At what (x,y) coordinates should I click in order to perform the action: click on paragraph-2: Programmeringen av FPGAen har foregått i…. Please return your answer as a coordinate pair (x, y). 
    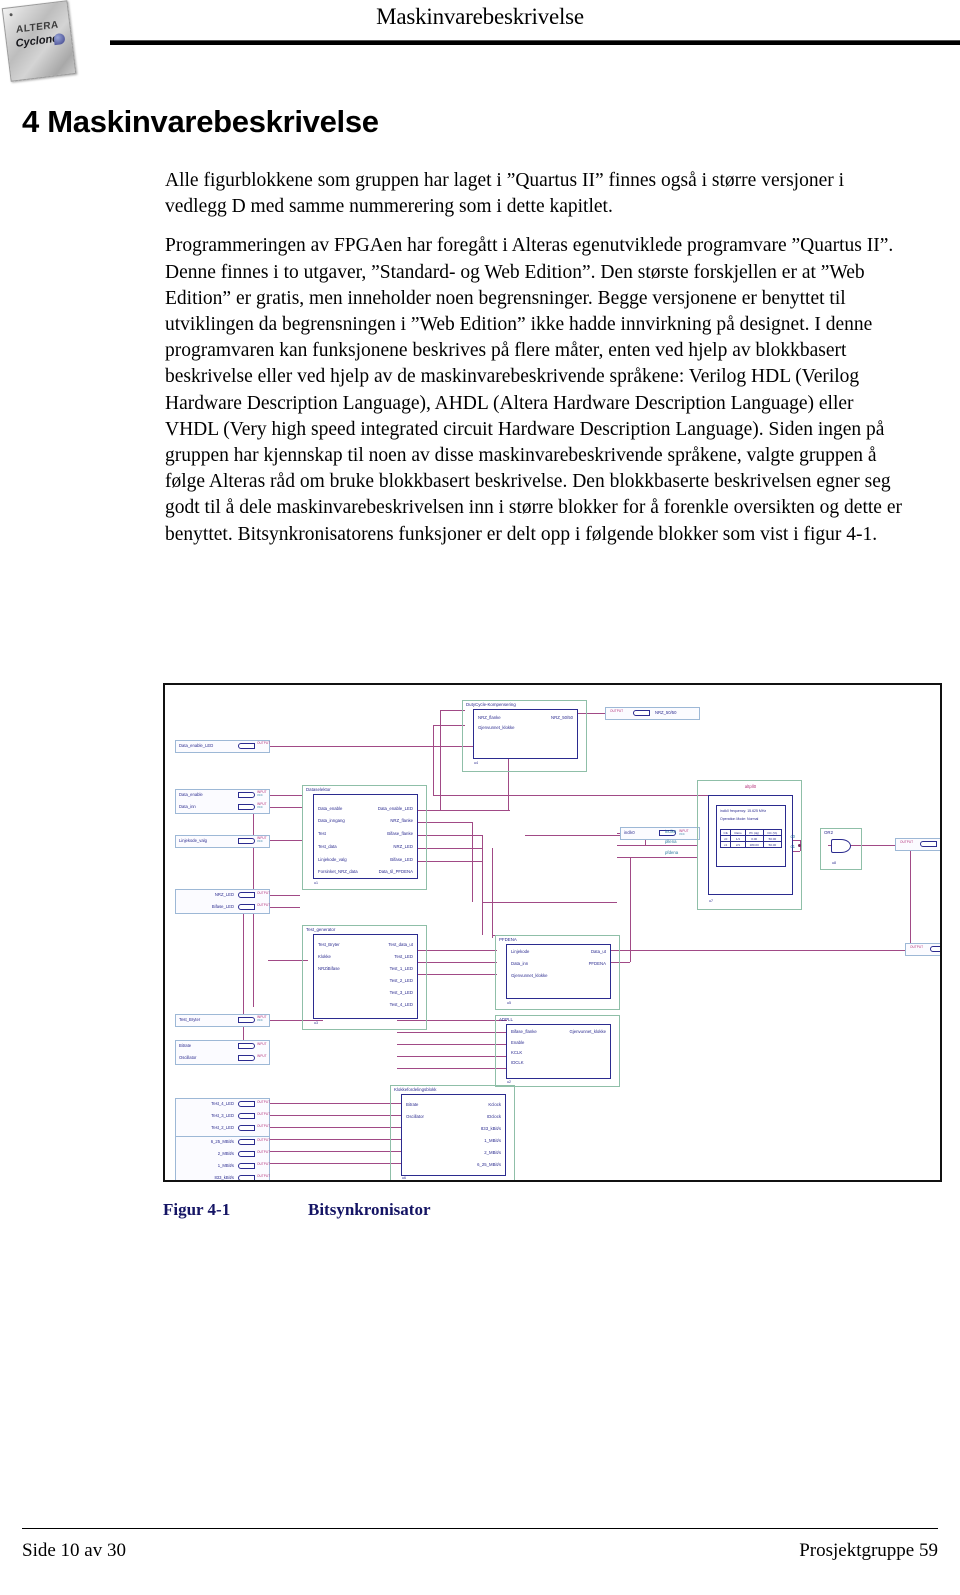
    Looking at the image, I should click on (533, 390).